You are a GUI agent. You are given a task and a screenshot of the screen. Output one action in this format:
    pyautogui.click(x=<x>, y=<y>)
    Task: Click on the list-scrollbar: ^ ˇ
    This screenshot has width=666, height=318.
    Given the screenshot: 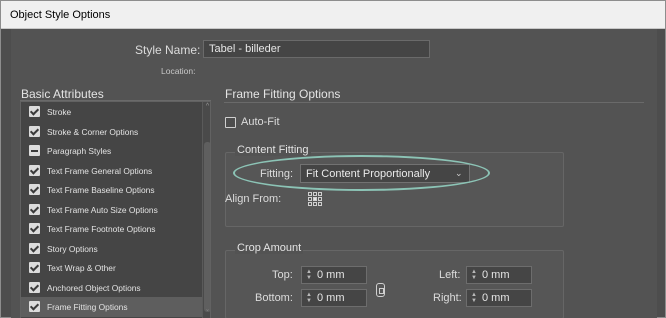 What is the action you would take?
    pyautogui.click(x=206, y=210)
    